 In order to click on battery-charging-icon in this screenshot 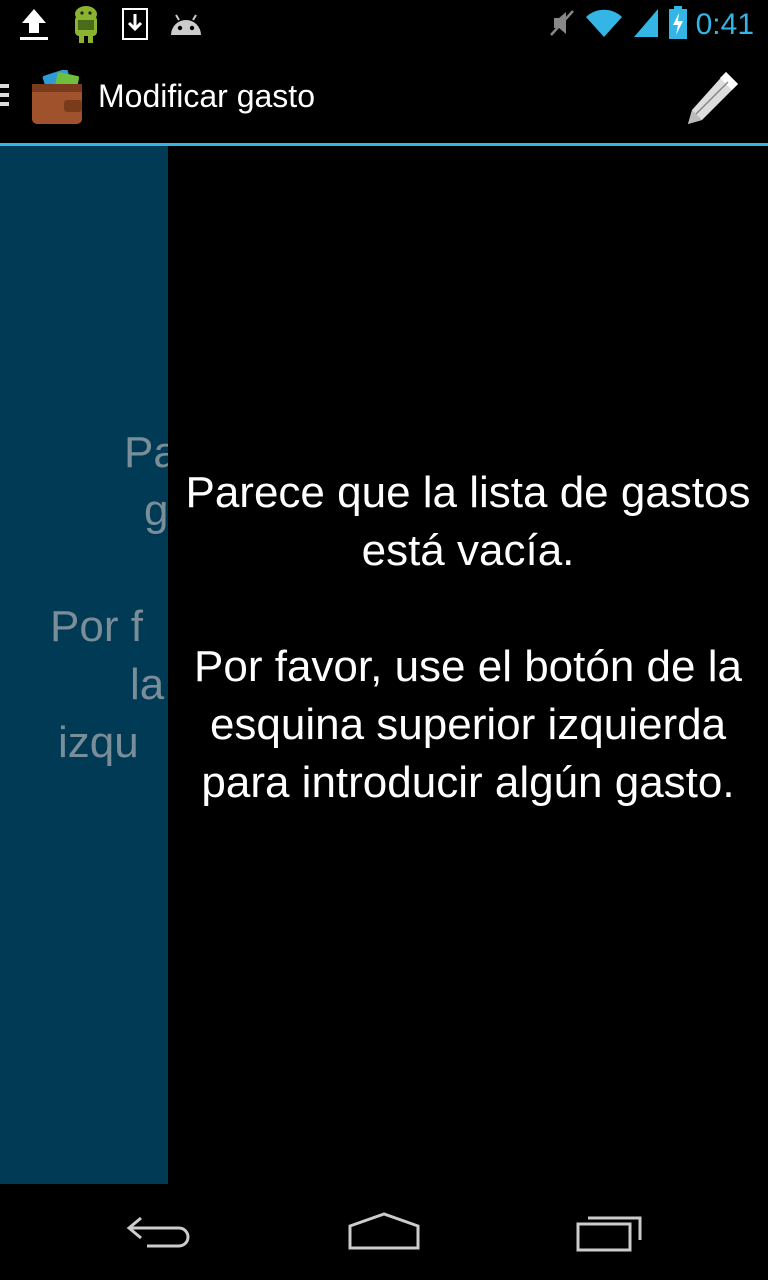, I will do `click(678, 25)`.